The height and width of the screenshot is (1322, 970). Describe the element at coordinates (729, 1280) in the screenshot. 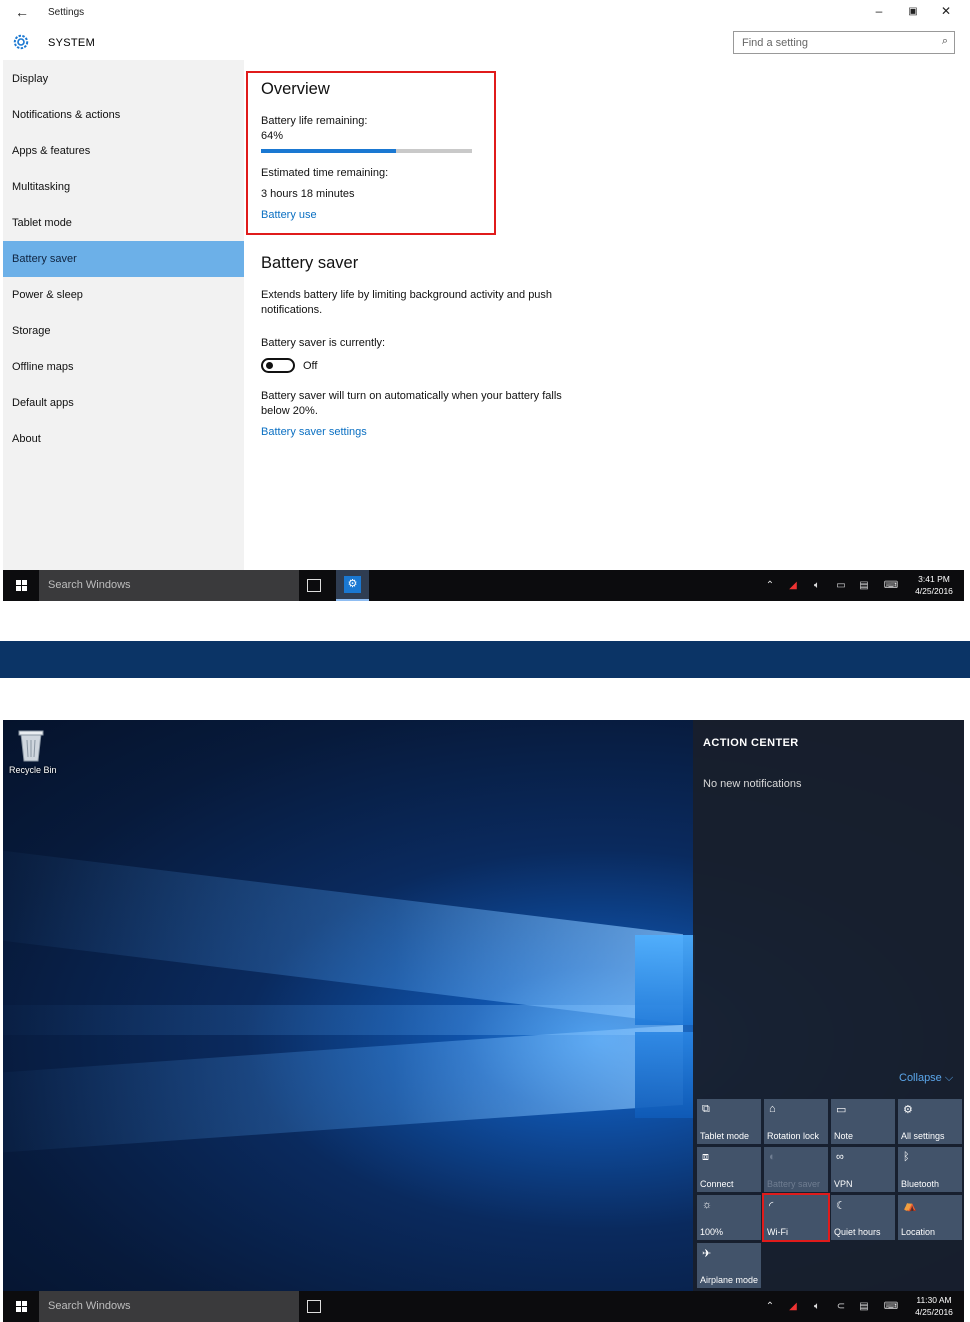

I see `quick-action-label: Airplane mode` at that location.